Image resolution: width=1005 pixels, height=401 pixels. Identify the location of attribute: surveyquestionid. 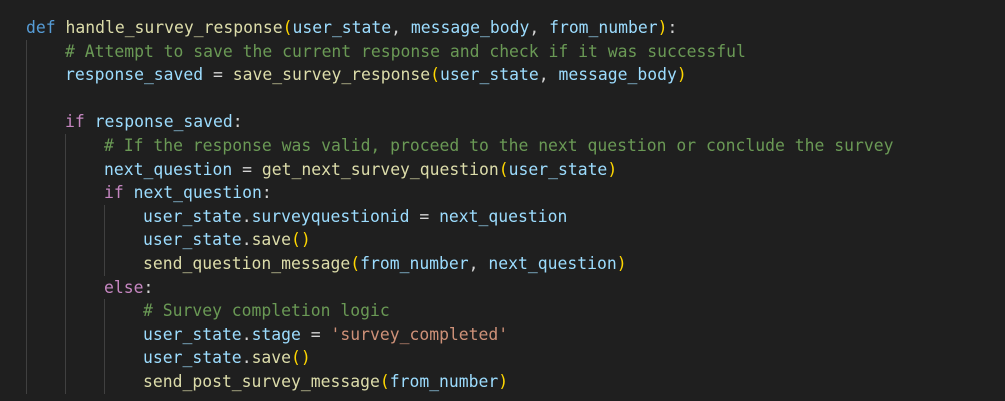
(330, 216).